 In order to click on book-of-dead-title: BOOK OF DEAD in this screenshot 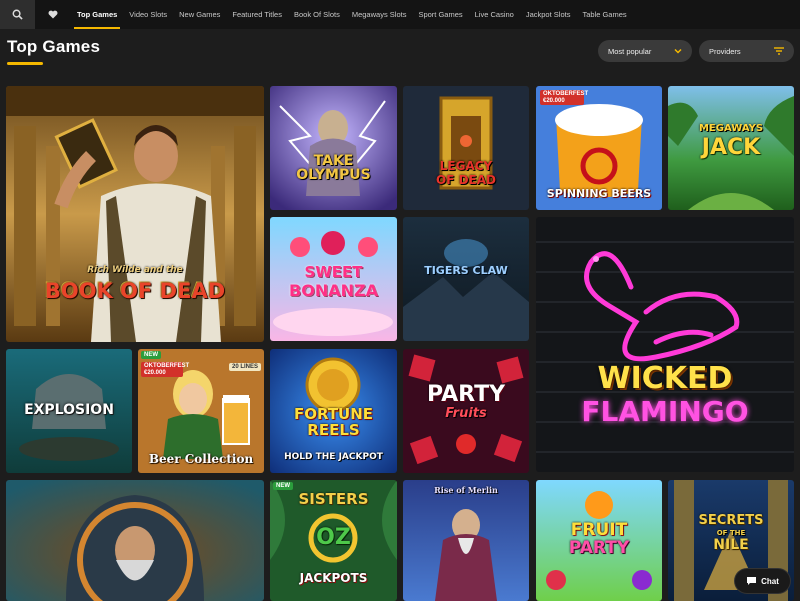, I will do `click(135, 291)`.